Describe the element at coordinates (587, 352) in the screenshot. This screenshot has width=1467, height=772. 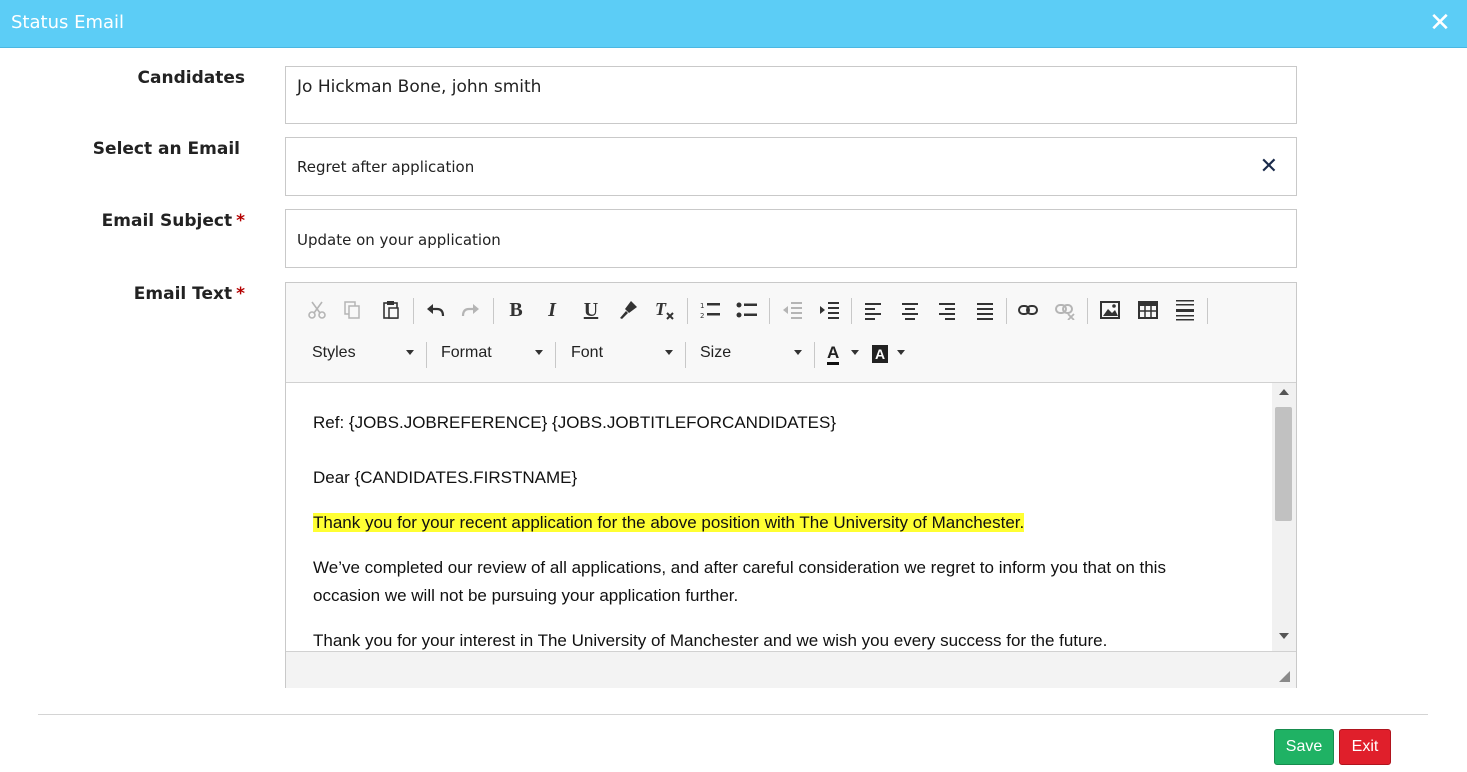
I see `font-dropdown-label: Font` at that location.